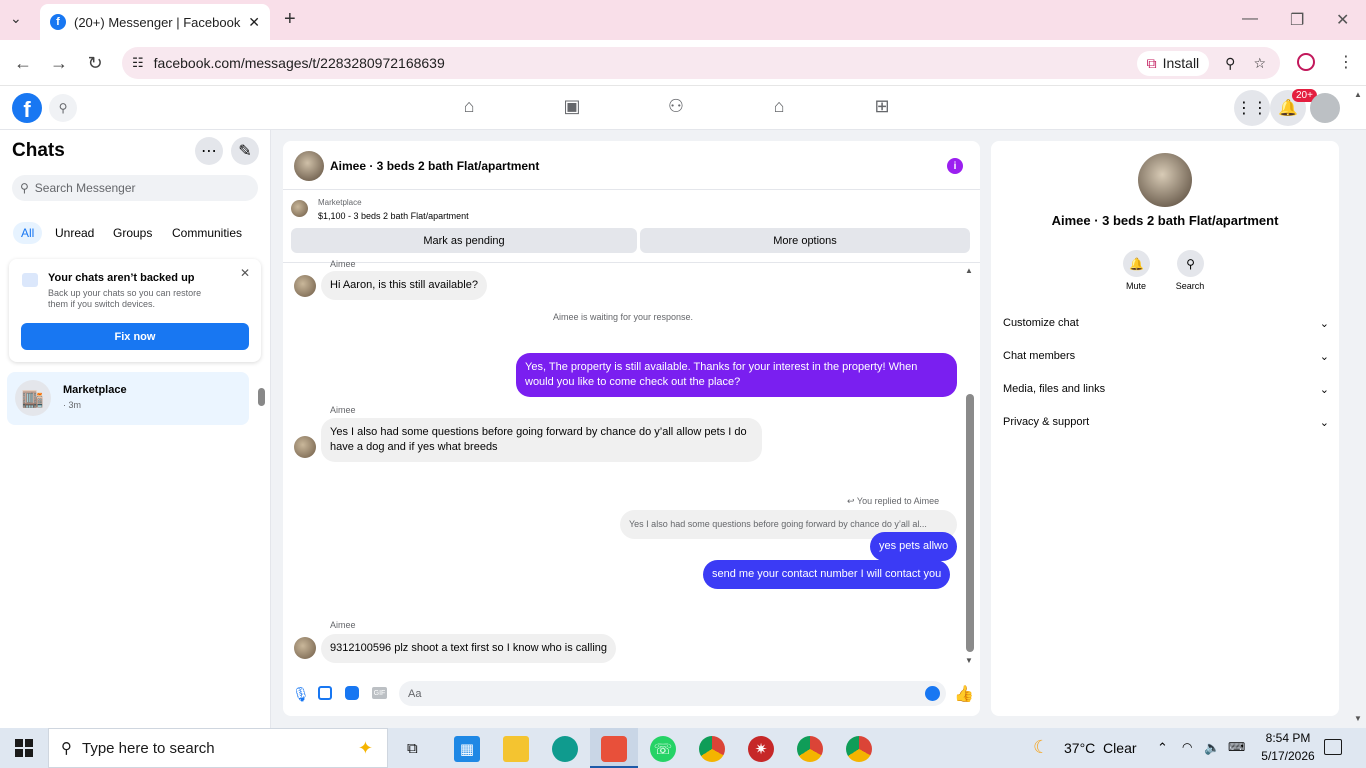 The image size is (1366, 768). Describe the element at coordinates (955, 166) in the screenshot. I see `conversation-info-icon: i` at that location.